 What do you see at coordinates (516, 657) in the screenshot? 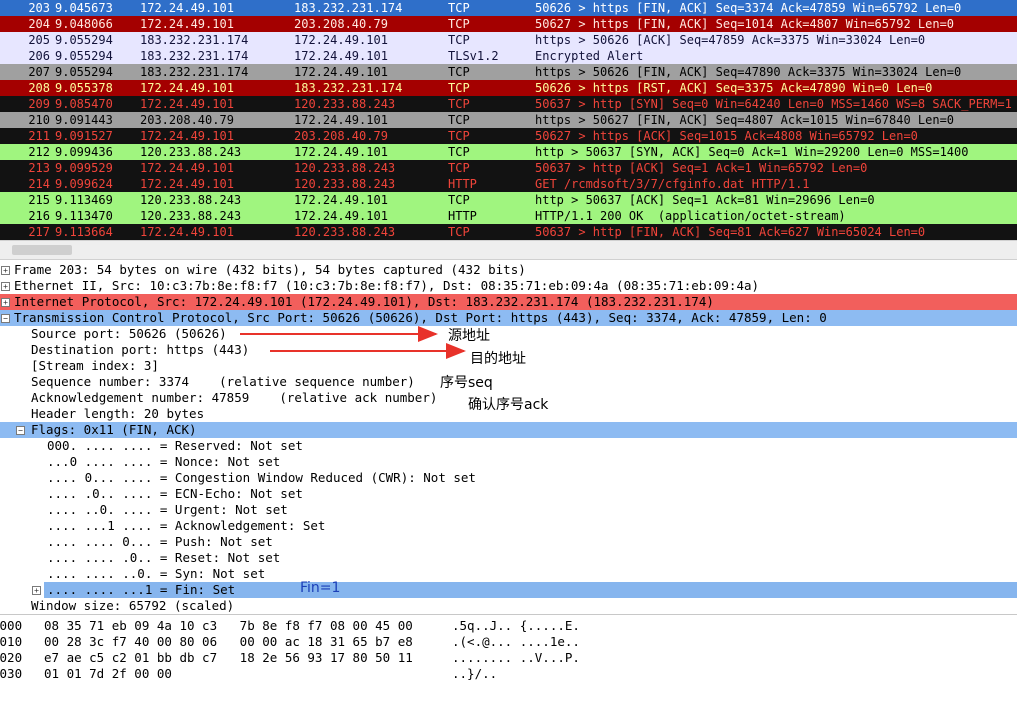
I see `hex-ascii: ........ ..V...P.` at bounding box center [516, 657].